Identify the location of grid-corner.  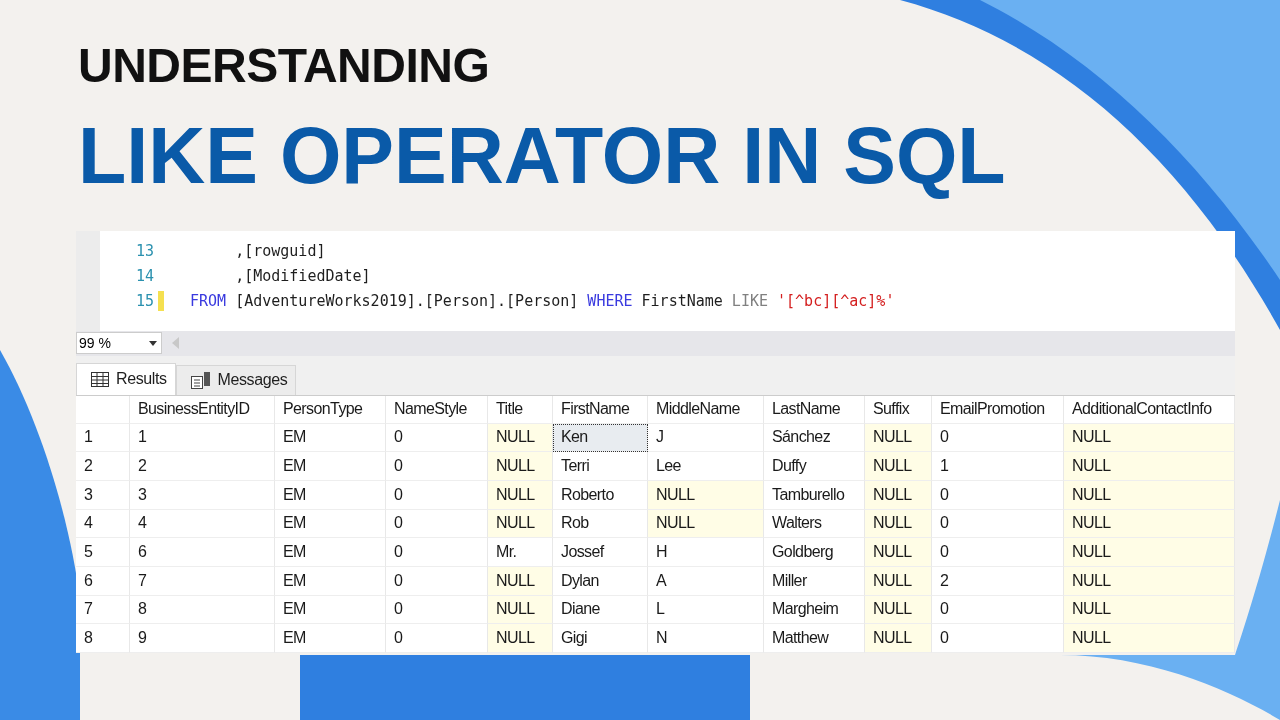
(103, 409).